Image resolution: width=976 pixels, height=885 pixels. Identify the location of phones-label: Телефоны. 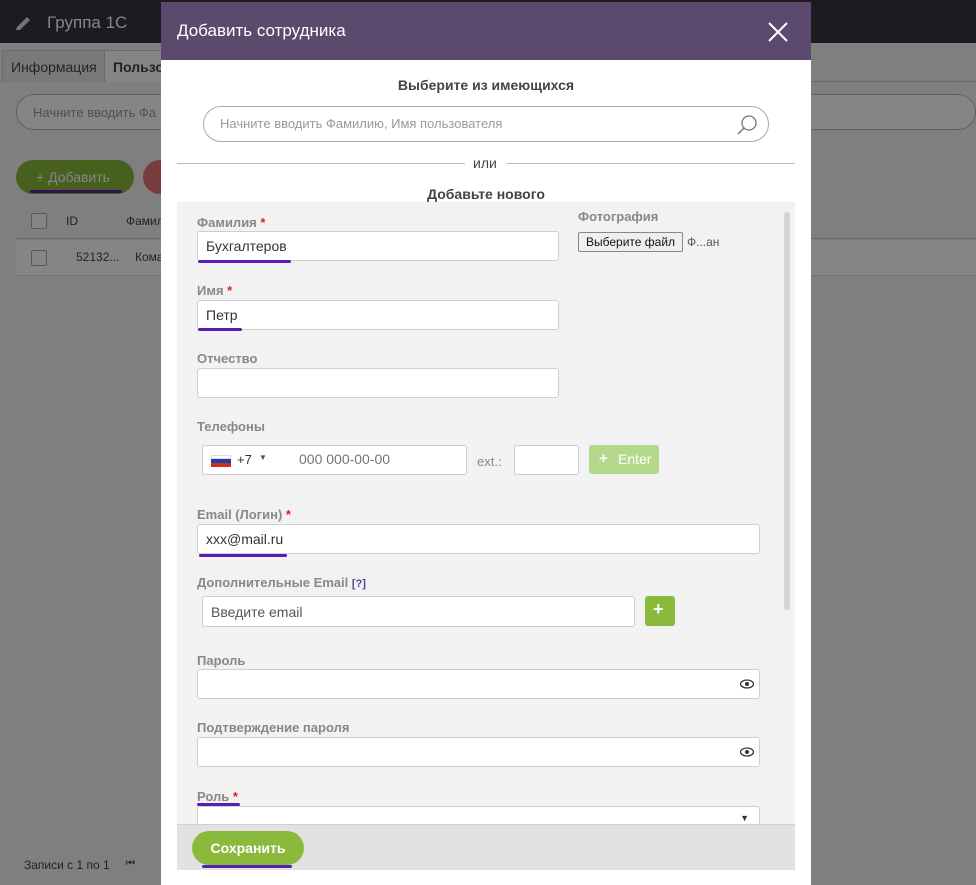
(231, 426).